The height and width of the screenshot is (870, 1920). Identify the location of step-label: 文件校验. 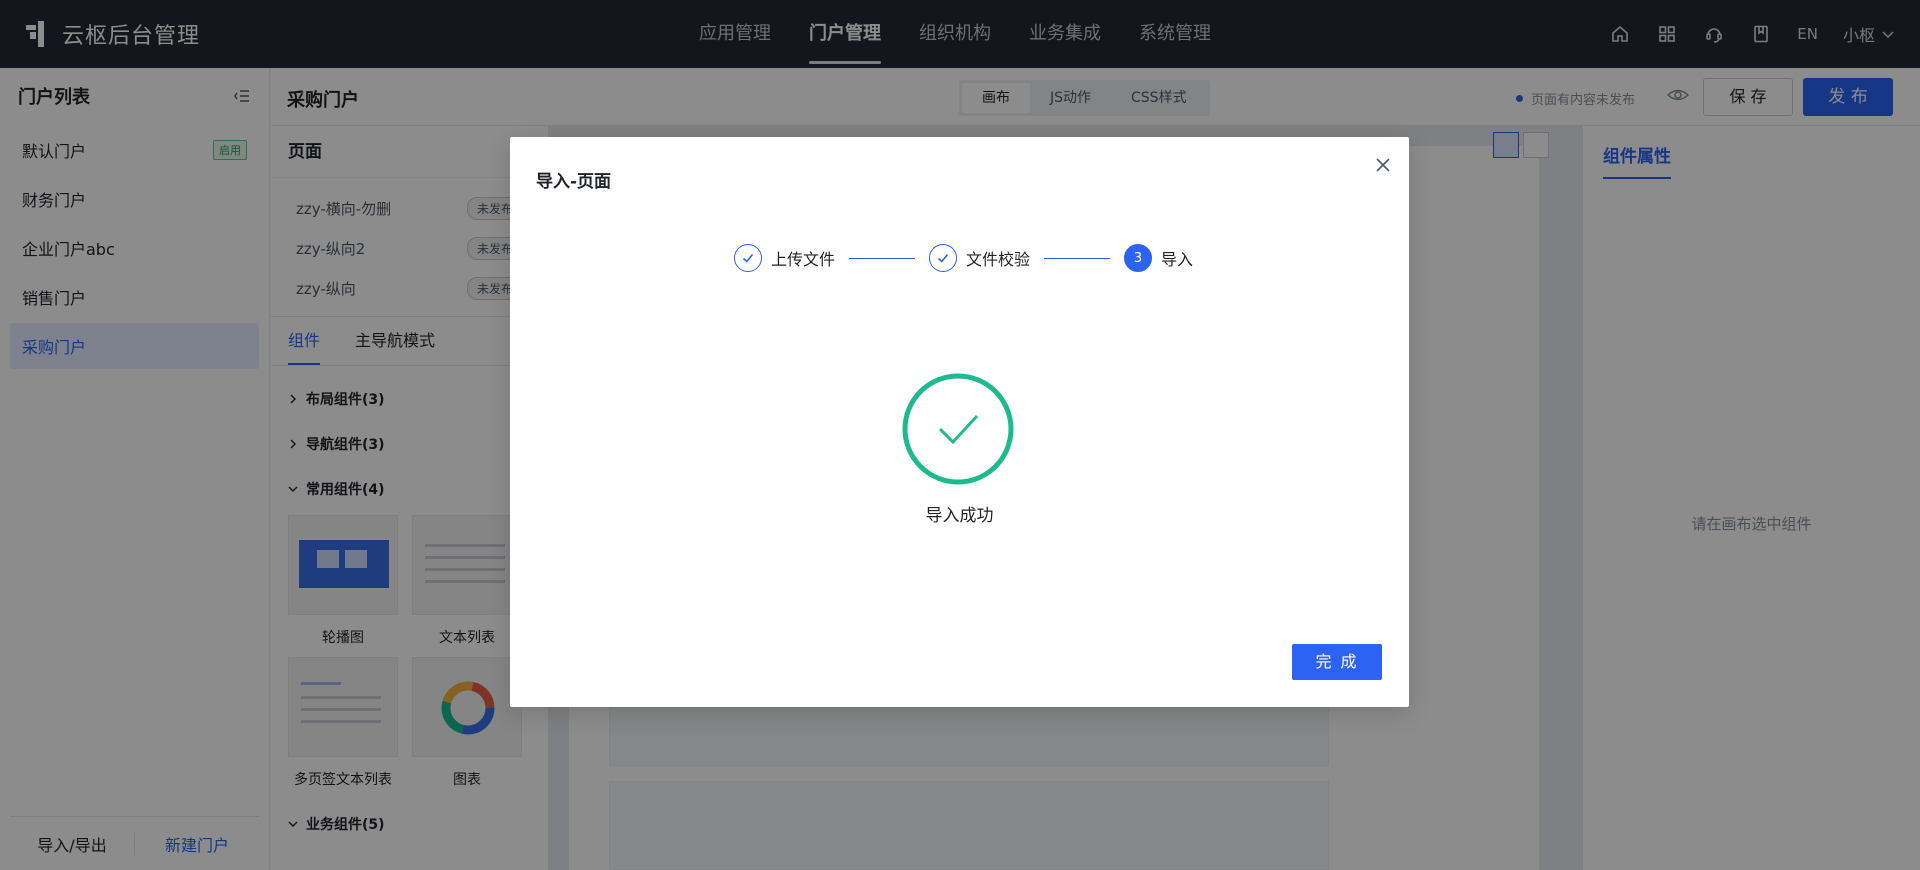
(998, 259).